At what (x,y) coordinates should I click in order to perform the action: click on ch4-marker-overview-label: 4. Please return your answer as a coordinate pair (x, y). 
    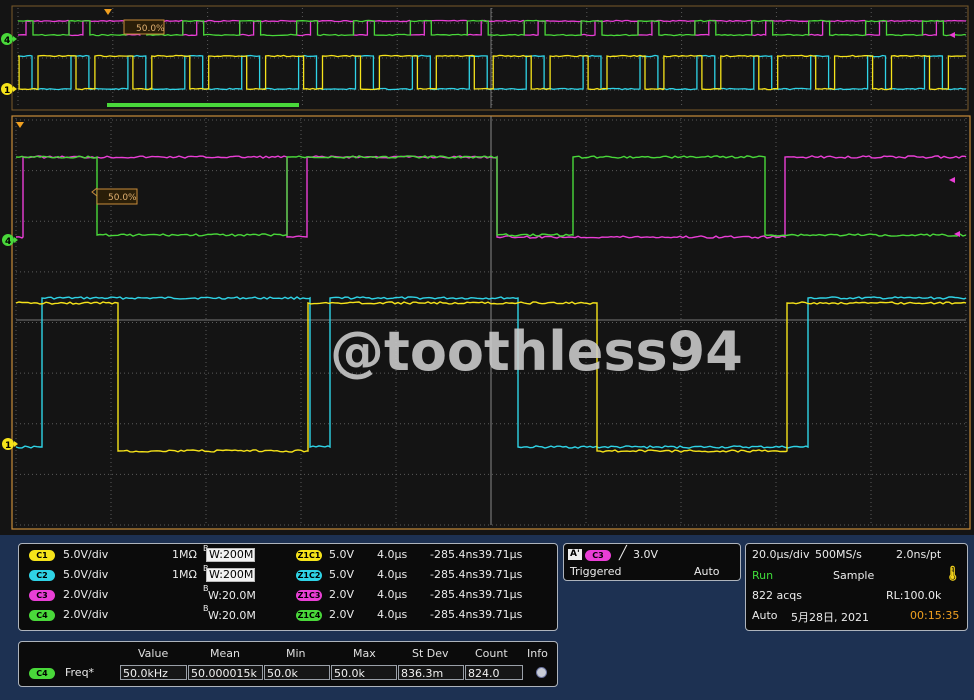
    Looking at the image, I should click on (7, 41).